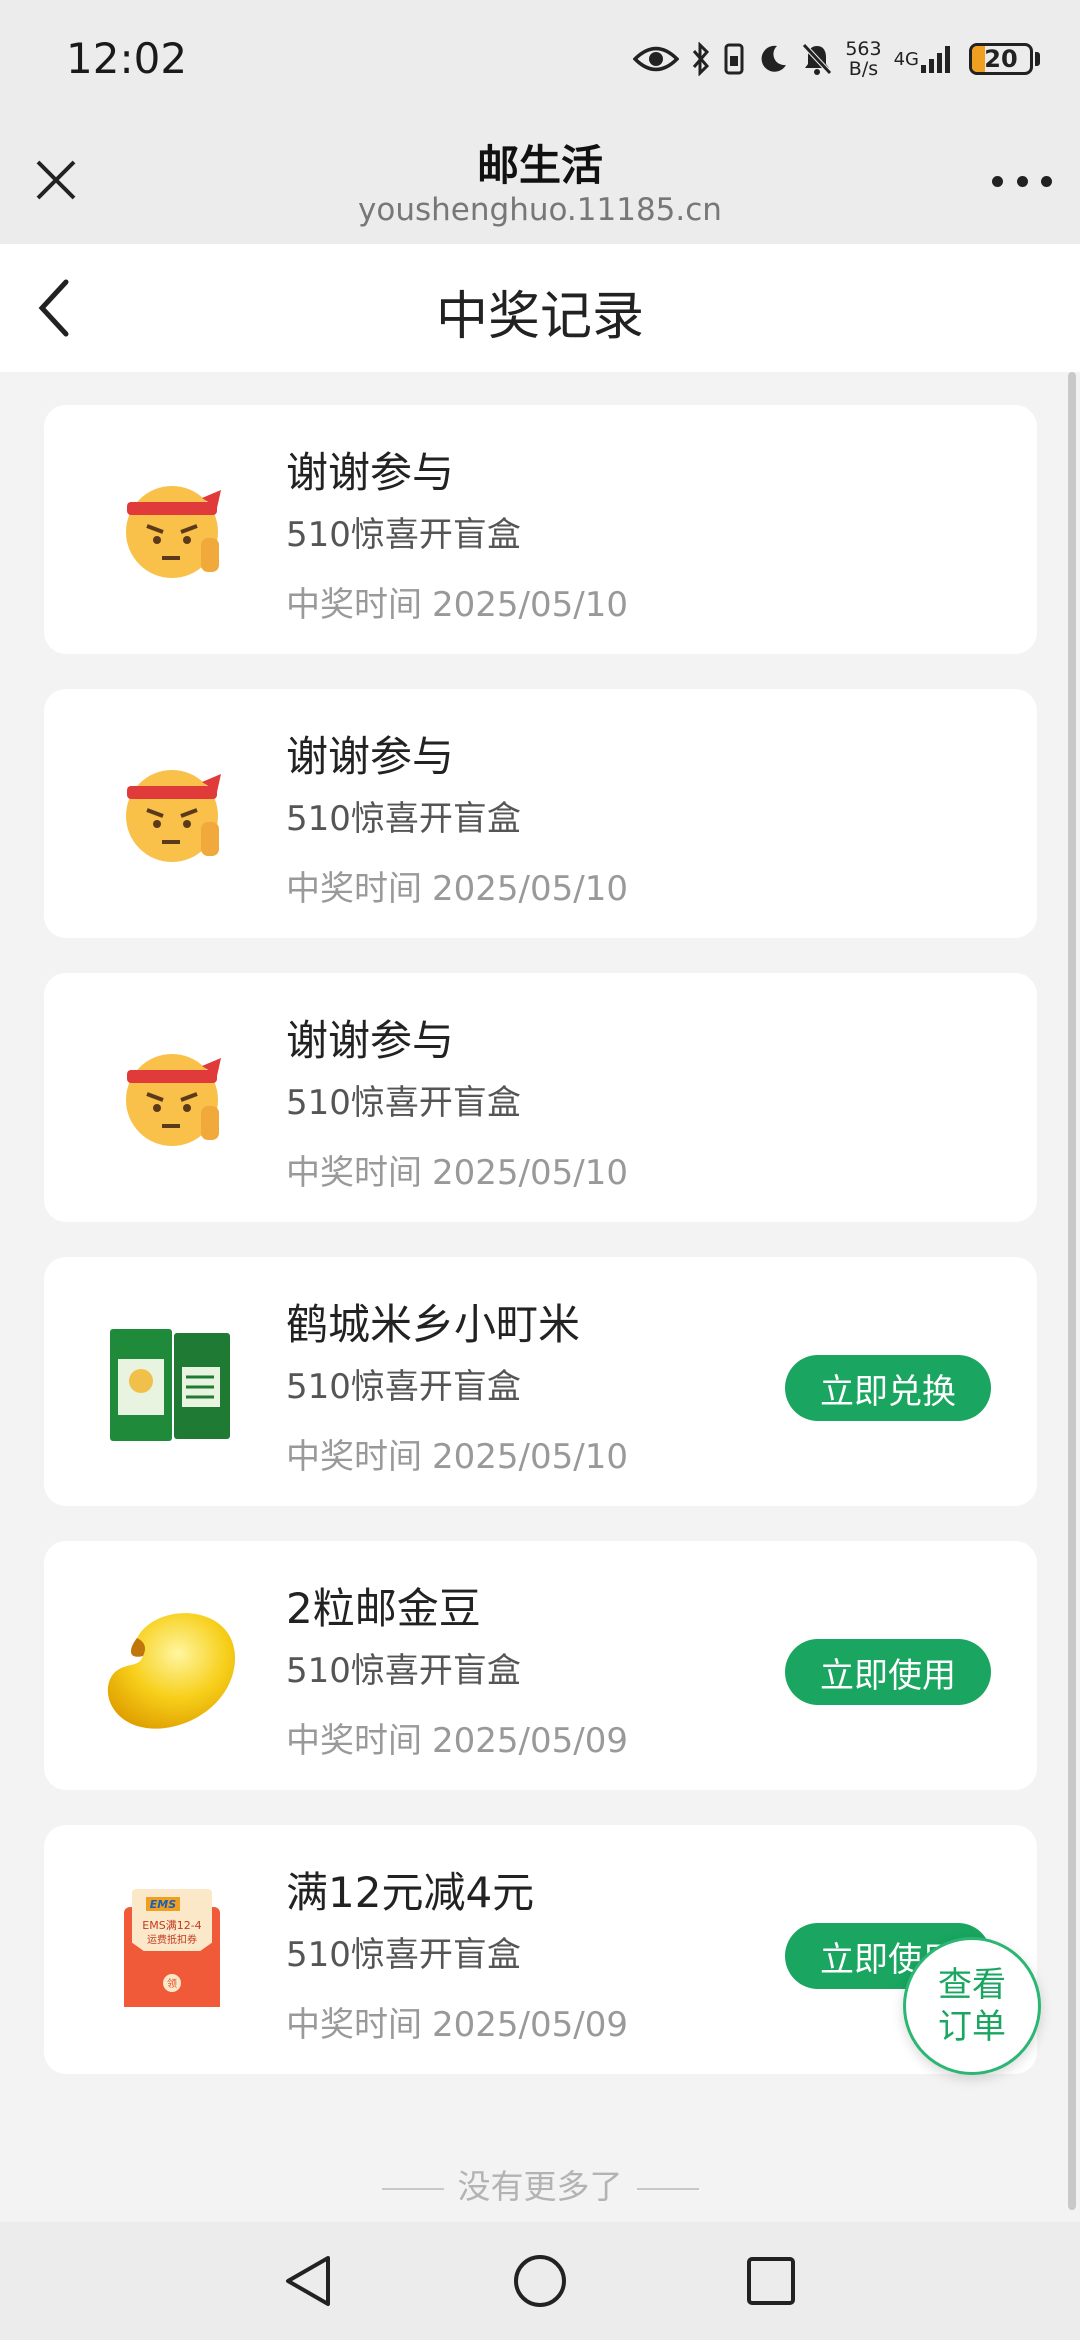  Describe the element at coordinates (972, 1985) in the screenshot. I see `fab-line1: 查看` at that location.